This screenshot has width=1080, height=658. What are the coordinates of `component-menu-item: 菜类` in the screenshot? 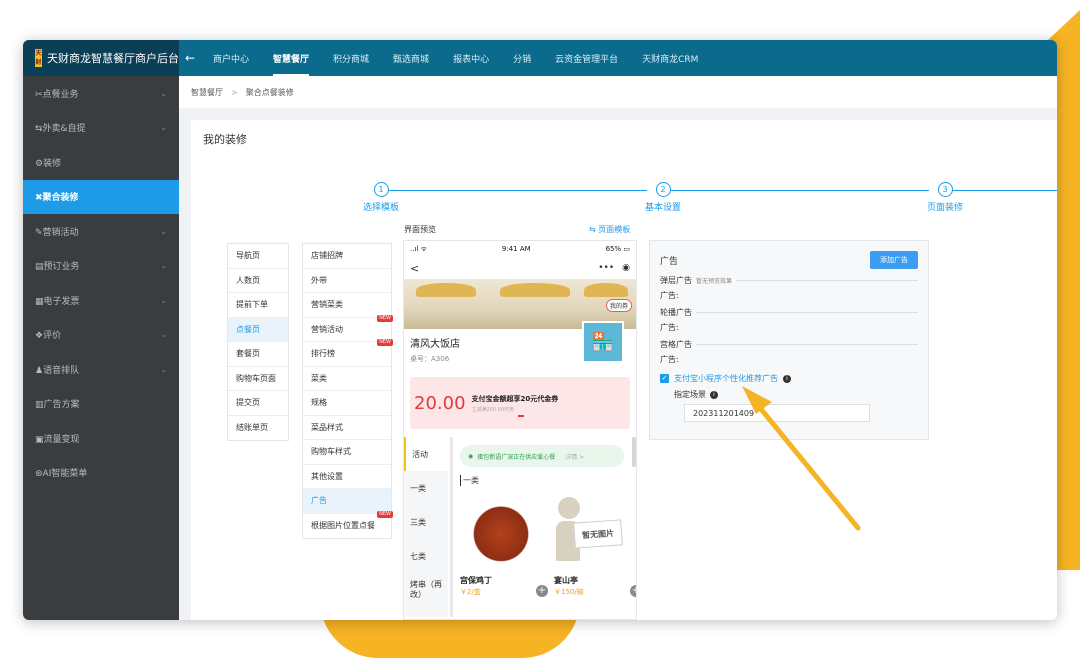 It's located at (347, 379).